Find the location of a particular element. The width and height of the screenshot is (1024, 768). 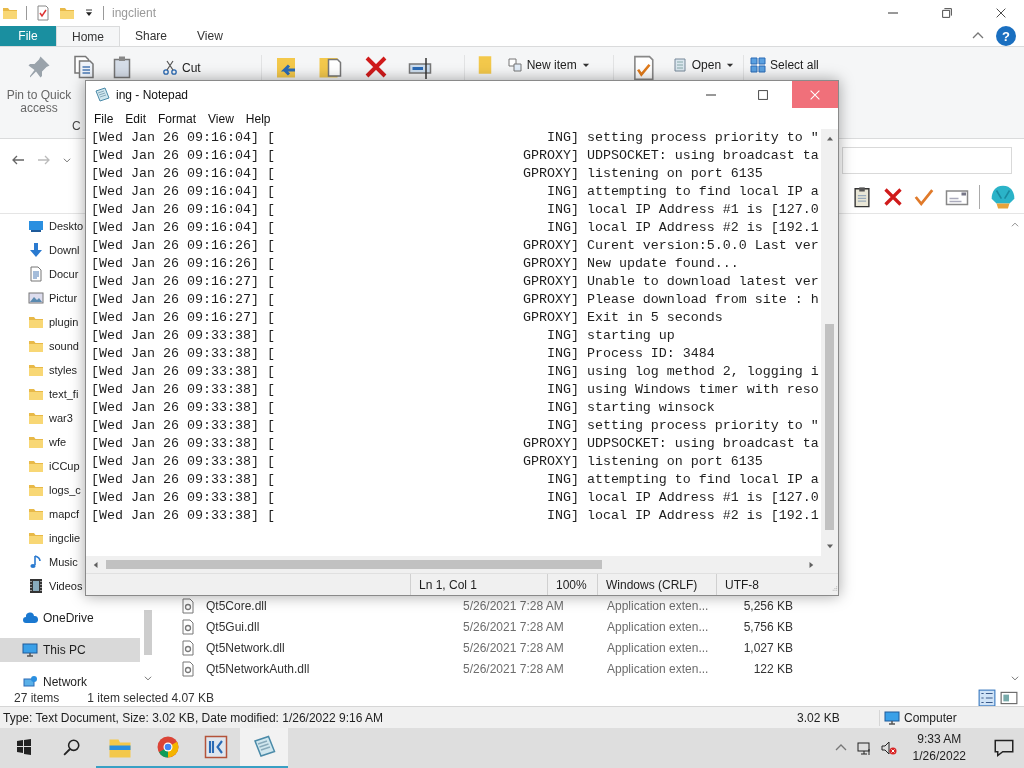

copy-label: C is located at coordinates (76, 126).